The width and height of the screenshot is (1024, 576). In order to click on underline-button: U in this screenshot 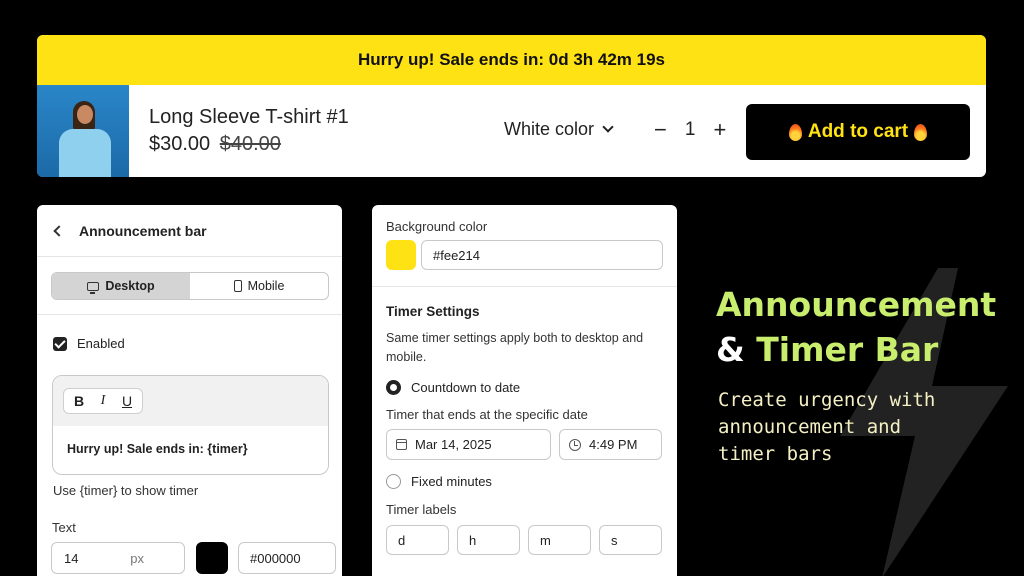, I will do `click(127, 401)`.